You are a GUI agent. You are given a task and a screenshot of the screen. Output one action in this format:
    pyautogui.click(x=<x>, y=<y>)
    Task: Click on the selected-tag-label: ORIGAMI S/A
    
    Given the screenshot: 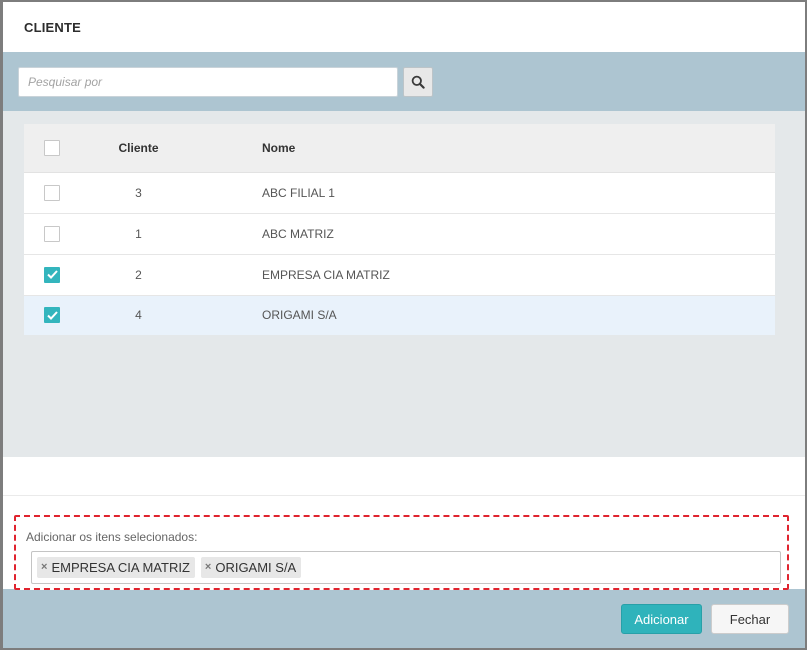 What is the action you would take?
    pyautogui.click(x=256, y=567)
    